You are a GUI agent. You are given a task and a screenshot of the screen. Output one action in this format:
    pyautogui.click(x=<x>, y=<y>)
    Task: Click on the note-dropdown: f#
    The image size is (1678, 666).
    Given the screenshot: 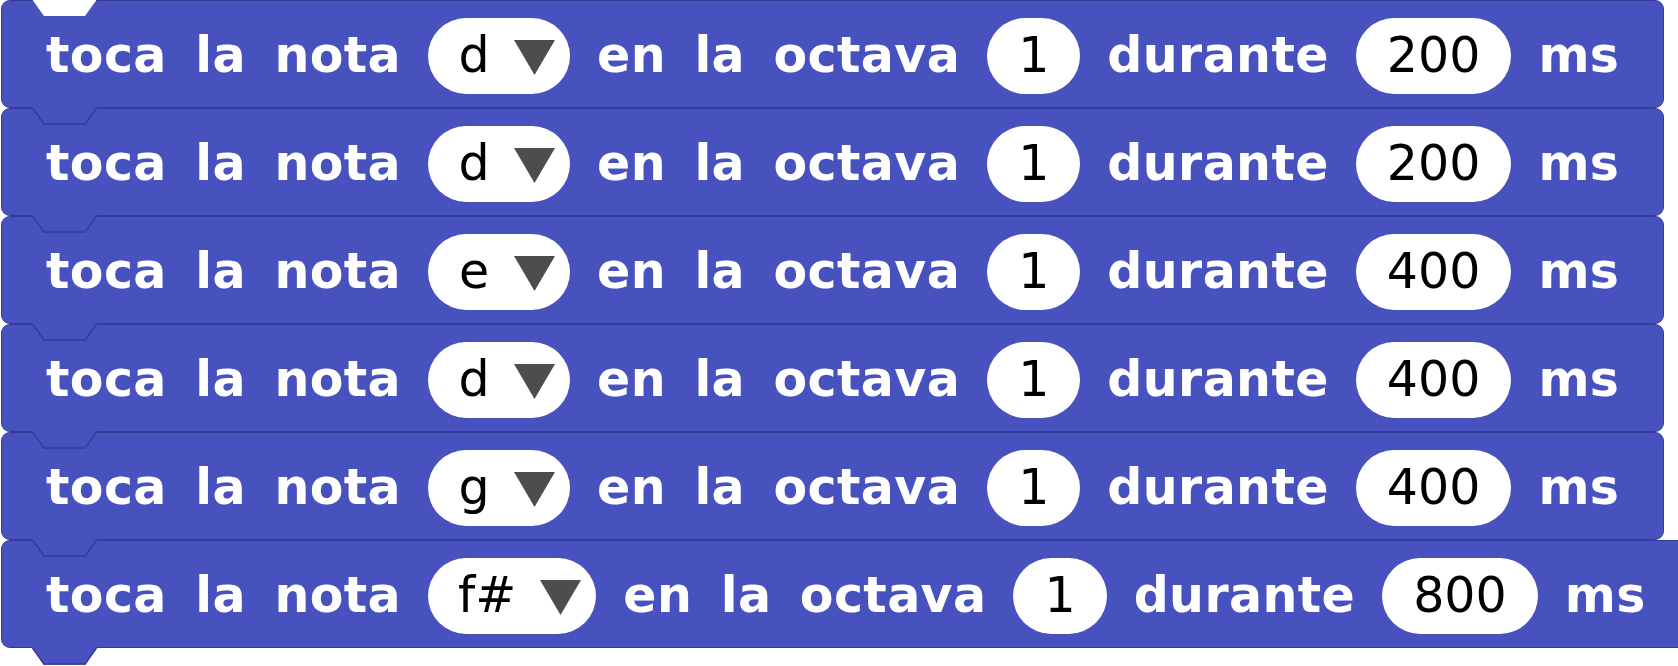 What is the action you would take?
    pyautogui.click(x=512, y=595)
    